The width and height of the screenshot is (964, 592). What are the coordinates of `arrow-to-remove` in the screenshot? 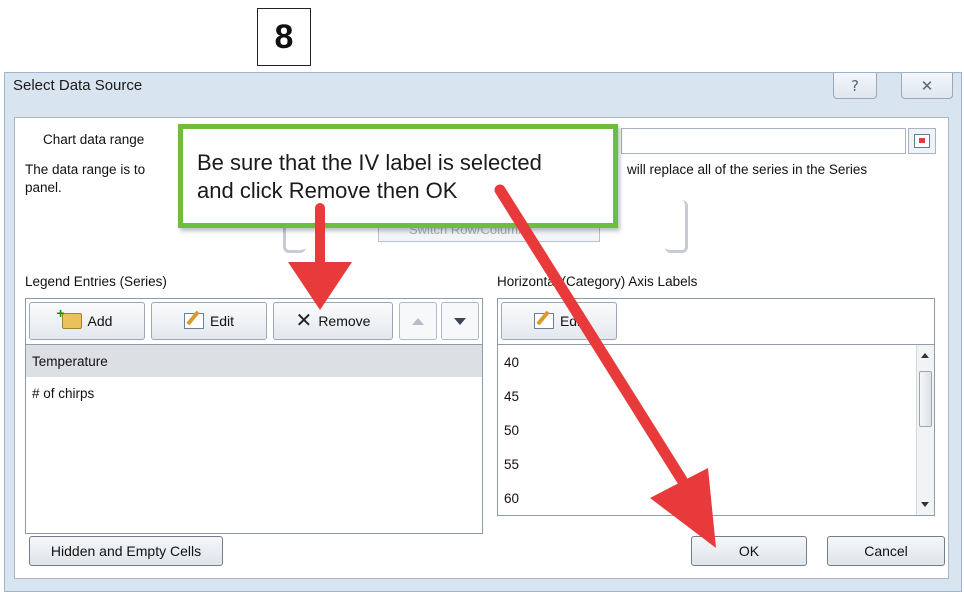 It's located at (320, 256).